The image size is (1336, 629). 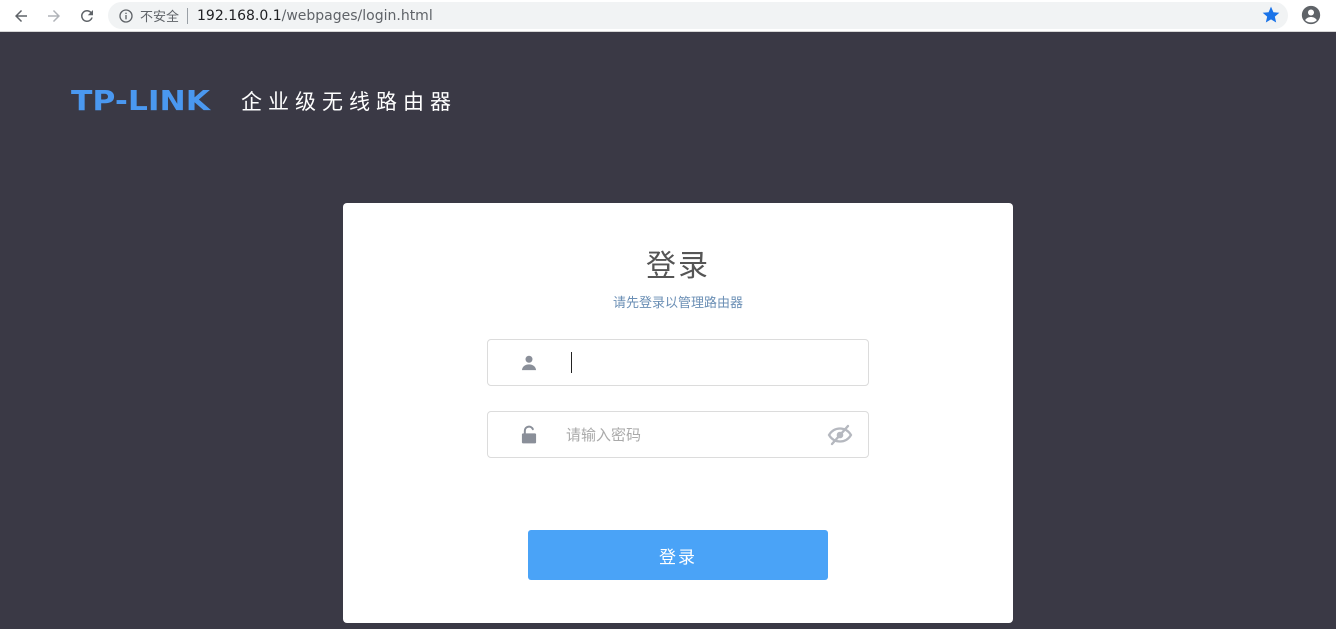 What do you see at coordinates (188, 15) in the screenshot?
I see `omnibox-divider` at bounding box center [188, 15].